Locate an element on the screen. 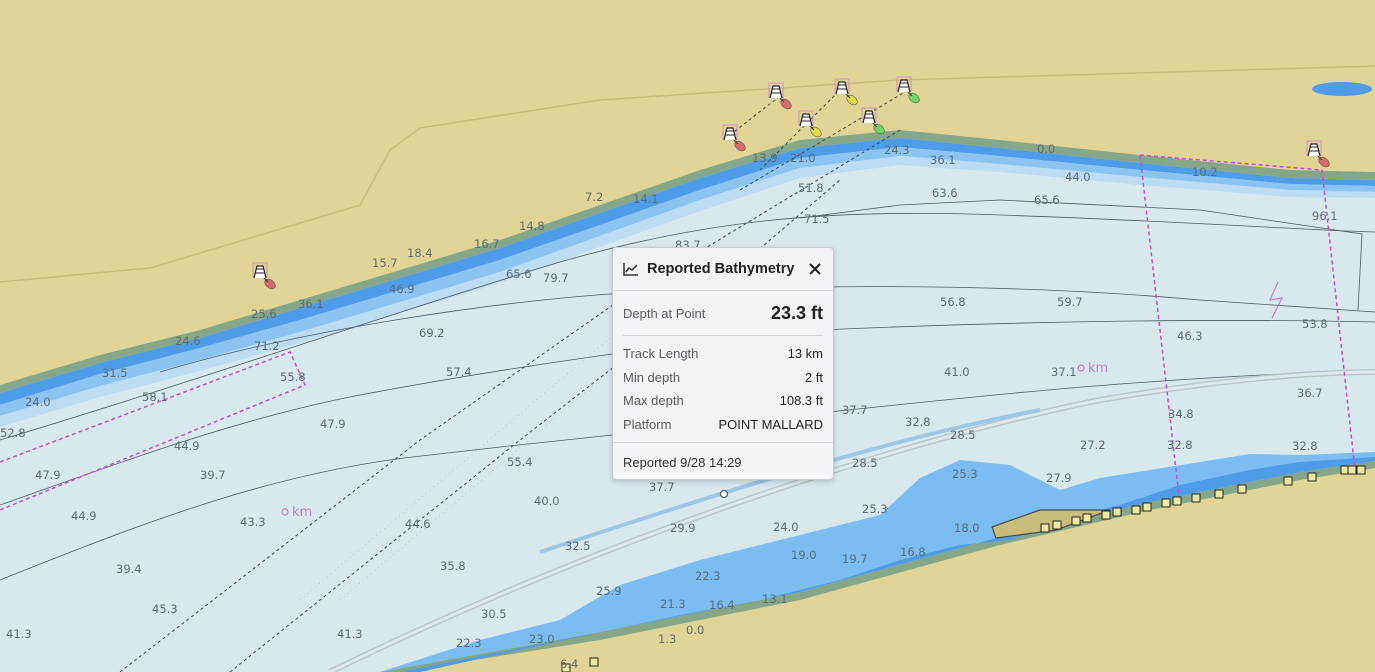 This screenshot has height=672, width=1375. depth-sounding: 13.1 is located at coordinates (775, 599).